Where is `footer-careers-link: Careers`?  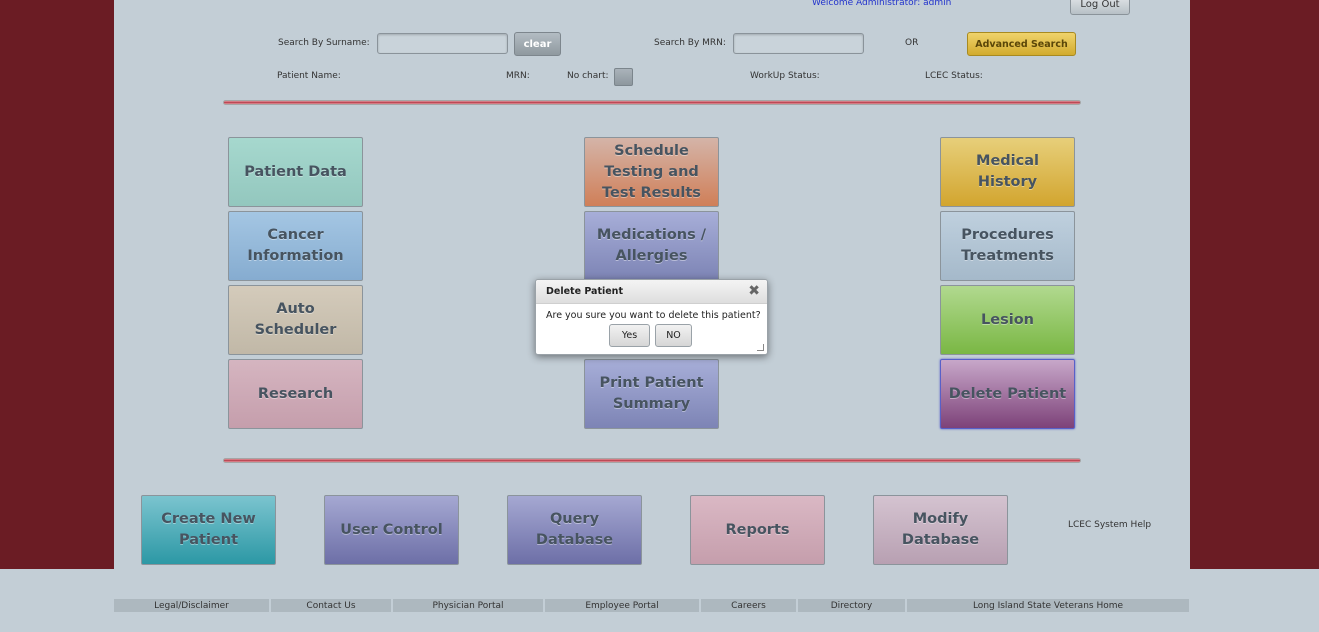
footer-careers-link: Careers is located at coordinates (748, 605).